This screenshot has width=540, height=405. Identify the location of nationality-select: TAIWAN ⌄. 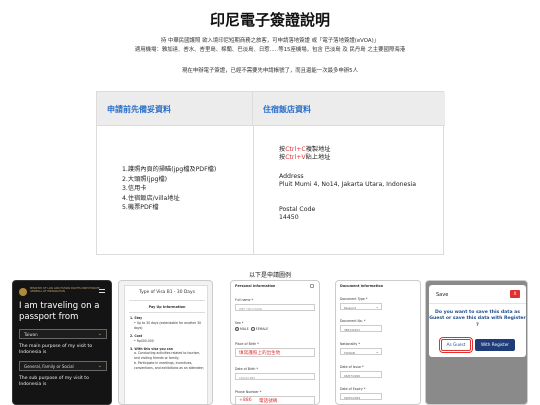
(361, 351).